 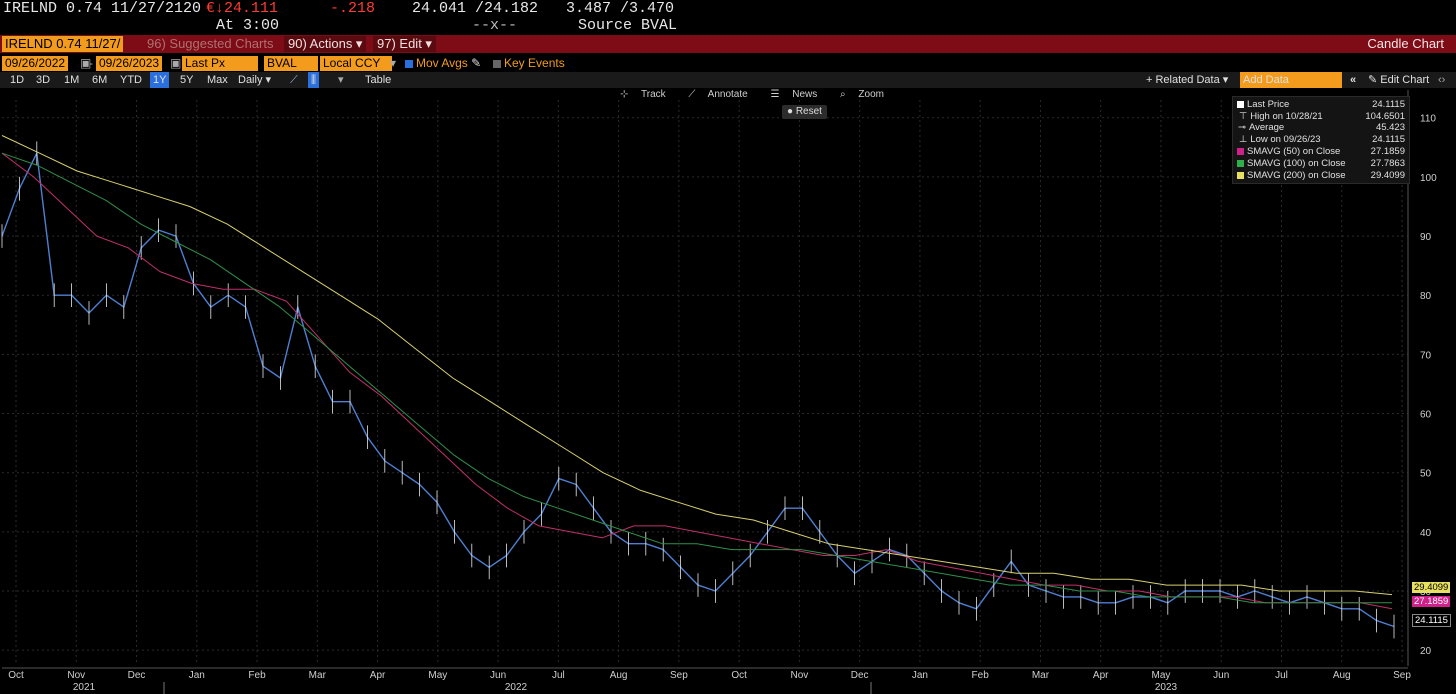 I want to click on reset-icon: ●, so click(x=790, y=111).